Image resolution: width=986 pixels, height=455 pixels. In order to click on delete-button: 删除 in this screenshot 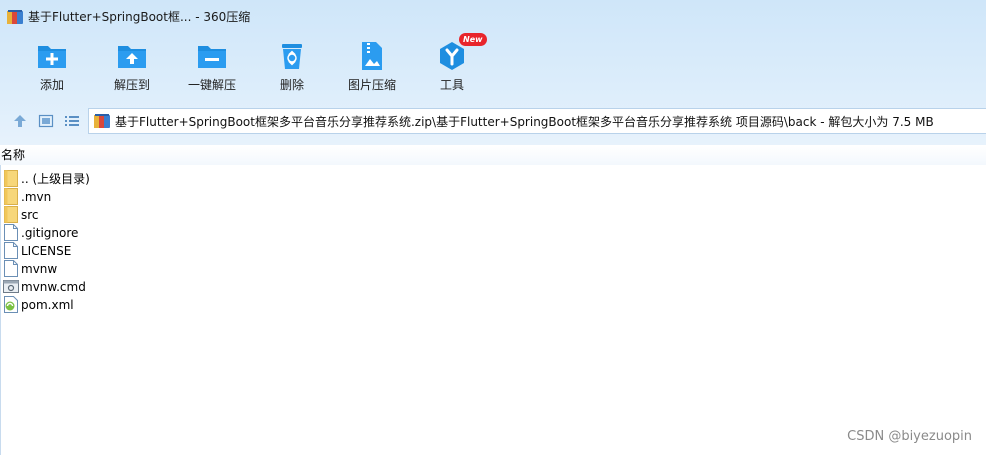, I will do `click(292, 67)`.